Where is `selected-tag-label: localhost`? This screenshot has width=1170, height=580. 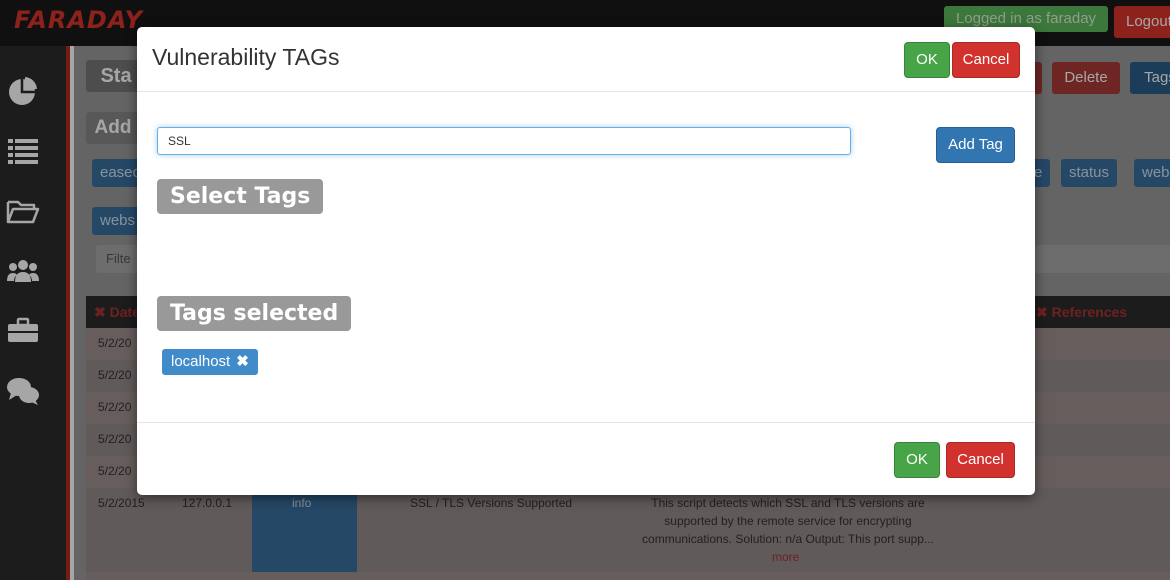 selected-tag-label: localhost is located at coordinates (201, 361).